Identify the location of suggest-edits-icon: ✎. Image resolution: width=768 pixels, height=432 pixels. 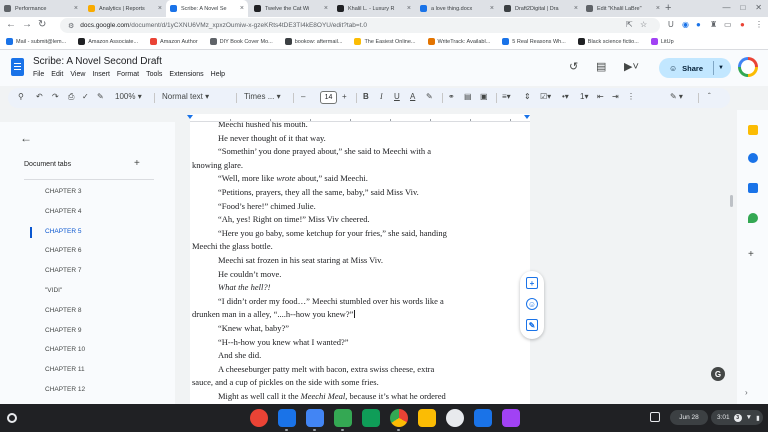
(532, 325).